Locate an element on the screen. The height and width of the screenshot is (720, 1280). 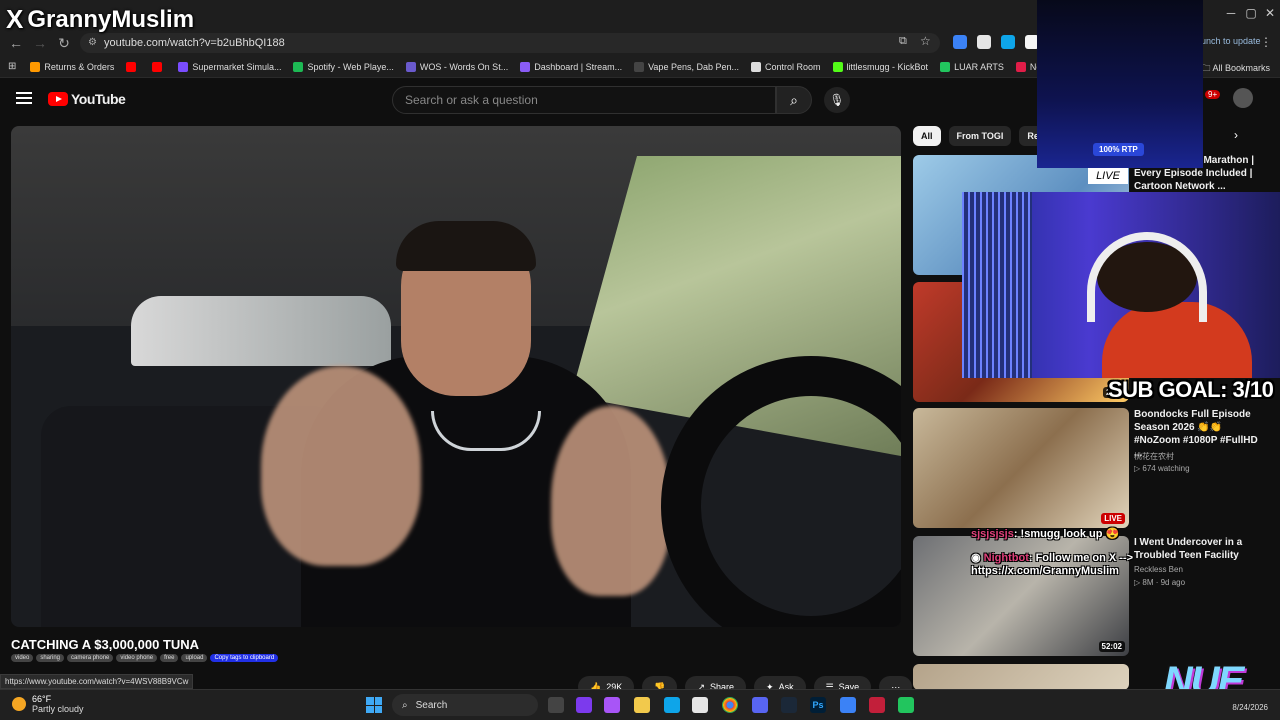
file-explorer-icon is located at coordinates (642, 705).